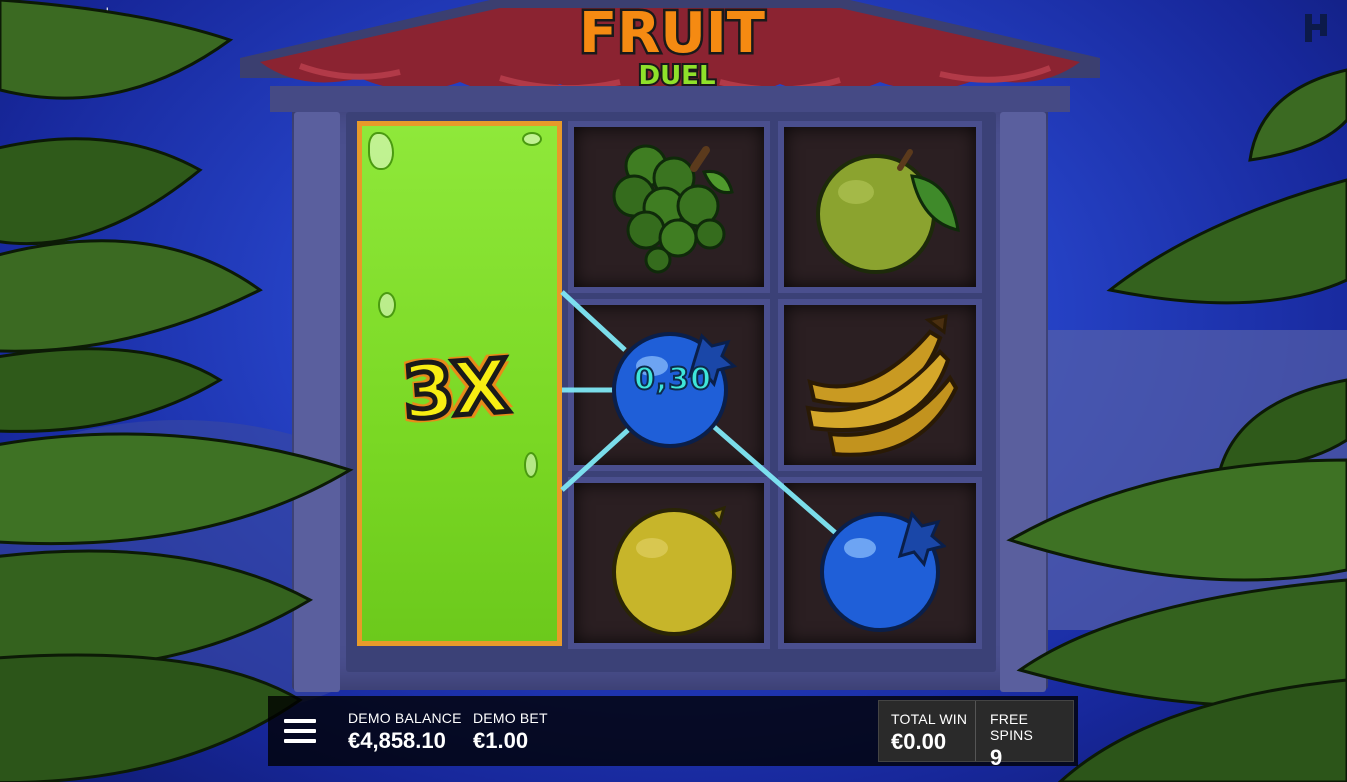  What do you see at coordinates (676, 76) in the screenshot?
I see `logo-line2: DUEL` at bounding box center [676, 76].